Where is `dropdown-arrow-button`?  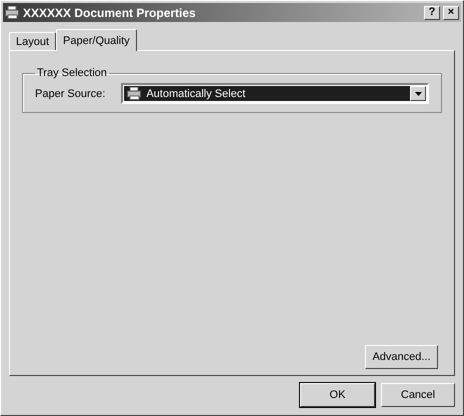
dropdown-arrow-button is located at coordinates (418, 93).